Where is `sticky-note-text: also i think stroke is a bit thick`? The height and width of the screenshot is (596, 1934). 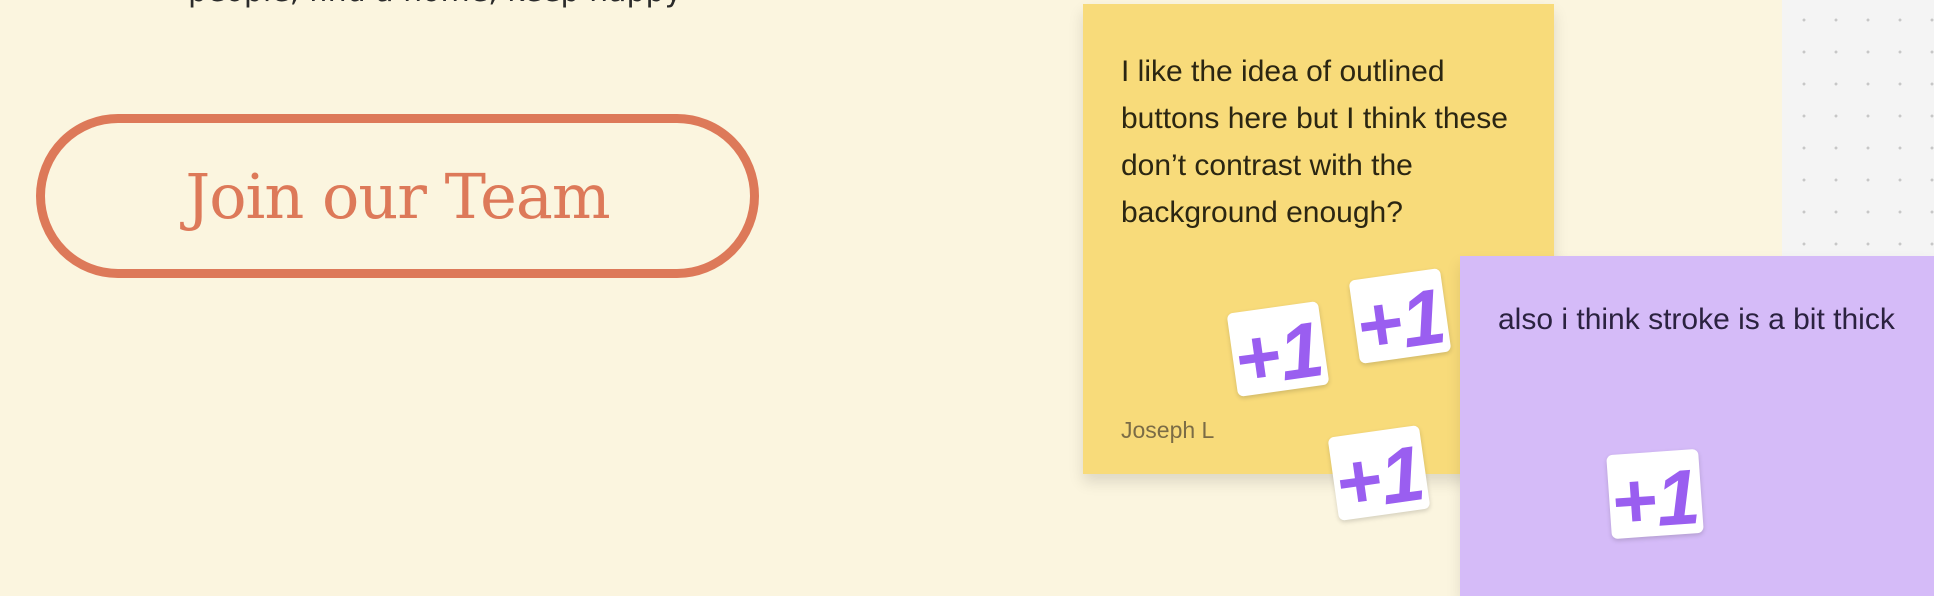
sticky-note-text: also i think stroke is a bit thick is located at coordinates (1696, 319).